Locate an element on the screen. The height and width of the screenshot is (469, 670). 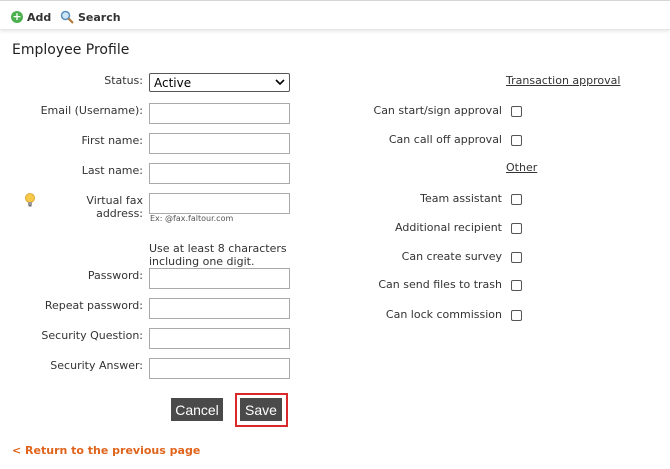
email-field is located at coordinates (219, 113).